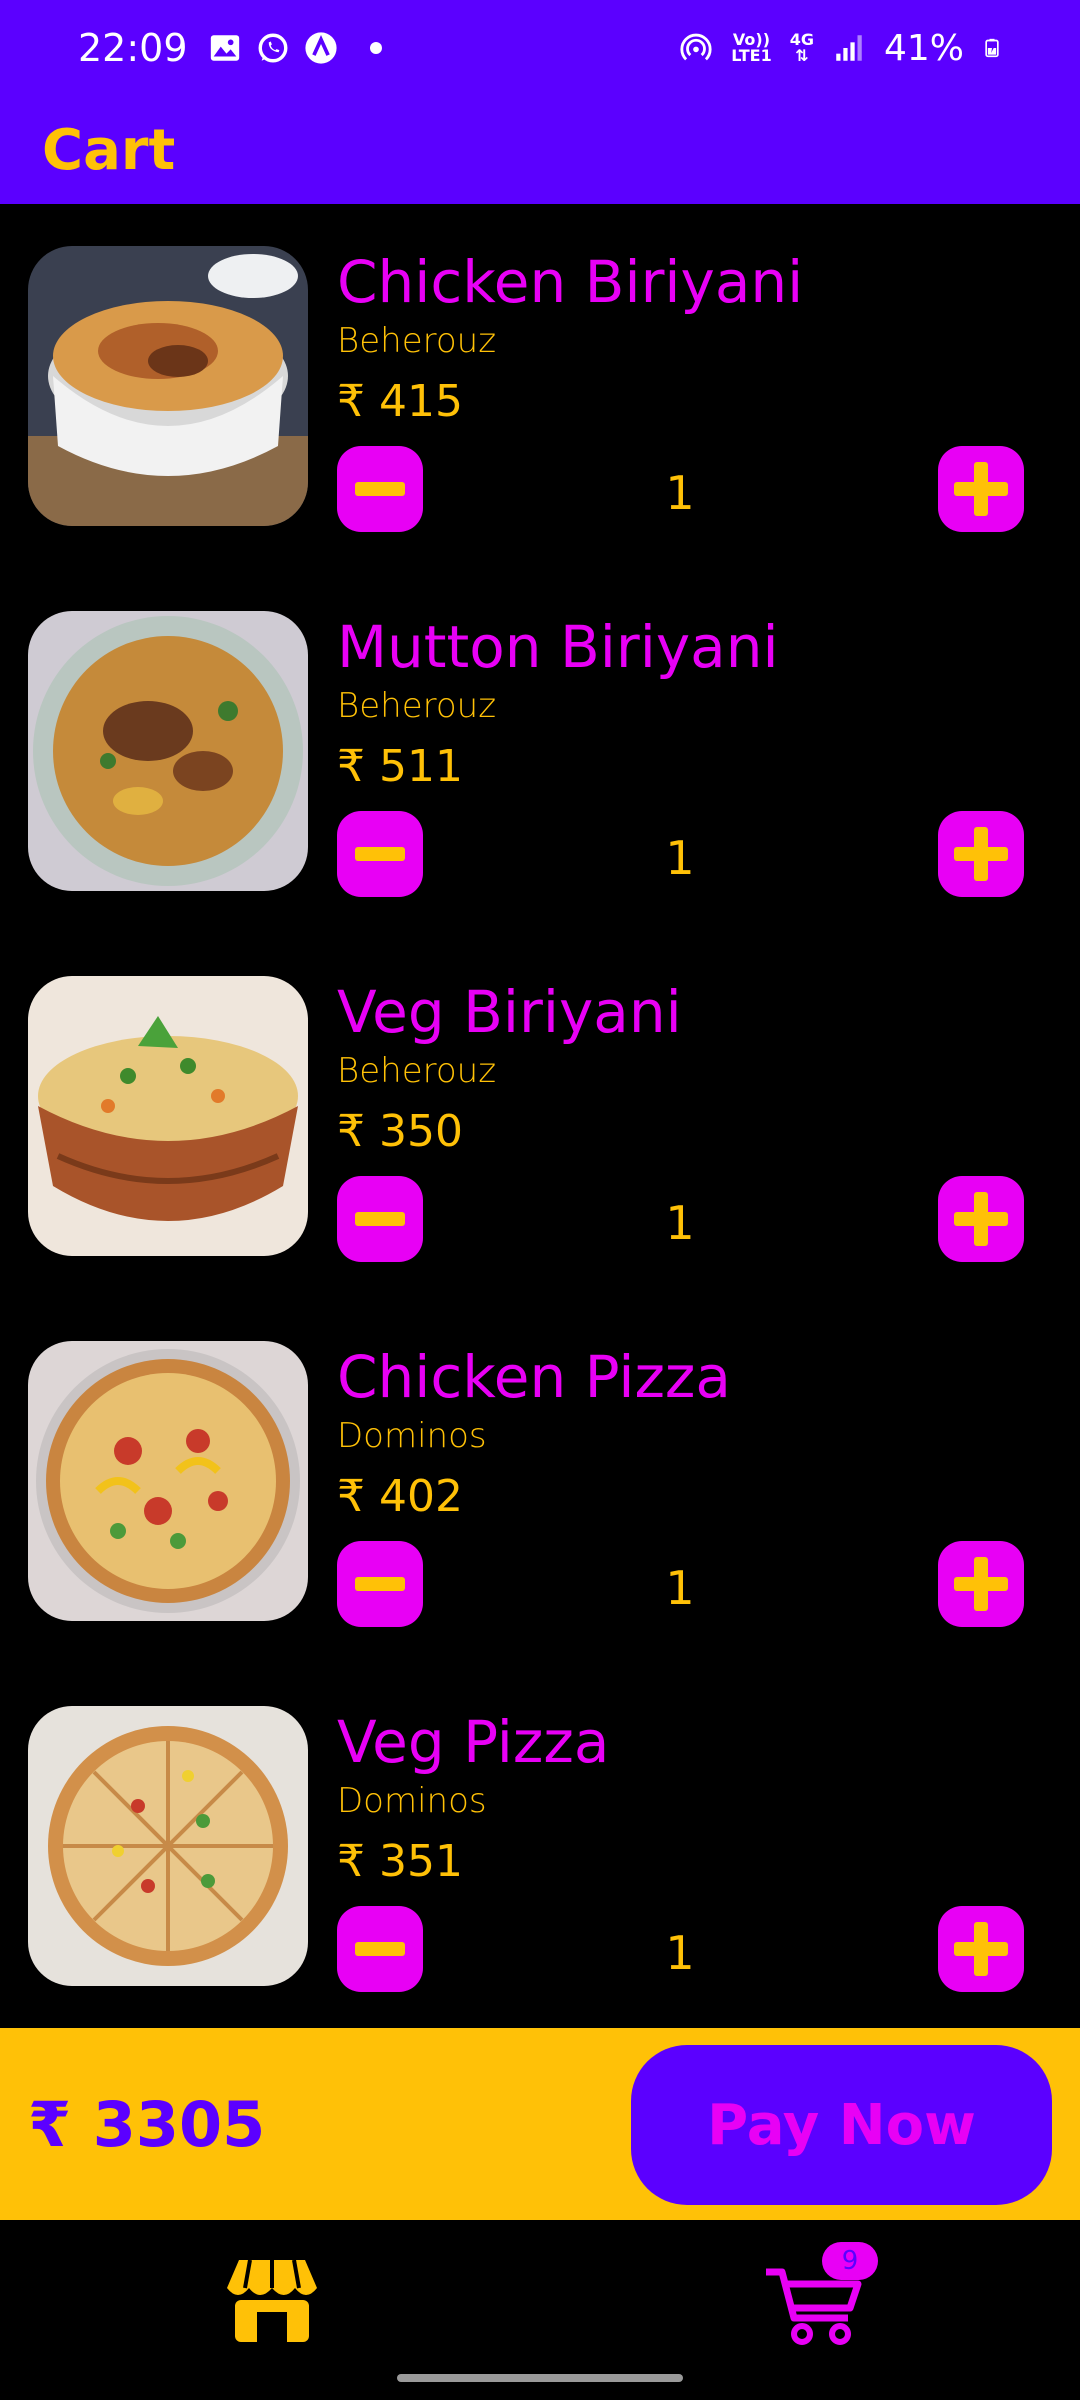 The height and width of the screenshot is (2400, 1080). What do you see at coordinates (400, 1496) in the screenshot?
I see `item-price: ₹ 402` at bounding box center [400, 1496].